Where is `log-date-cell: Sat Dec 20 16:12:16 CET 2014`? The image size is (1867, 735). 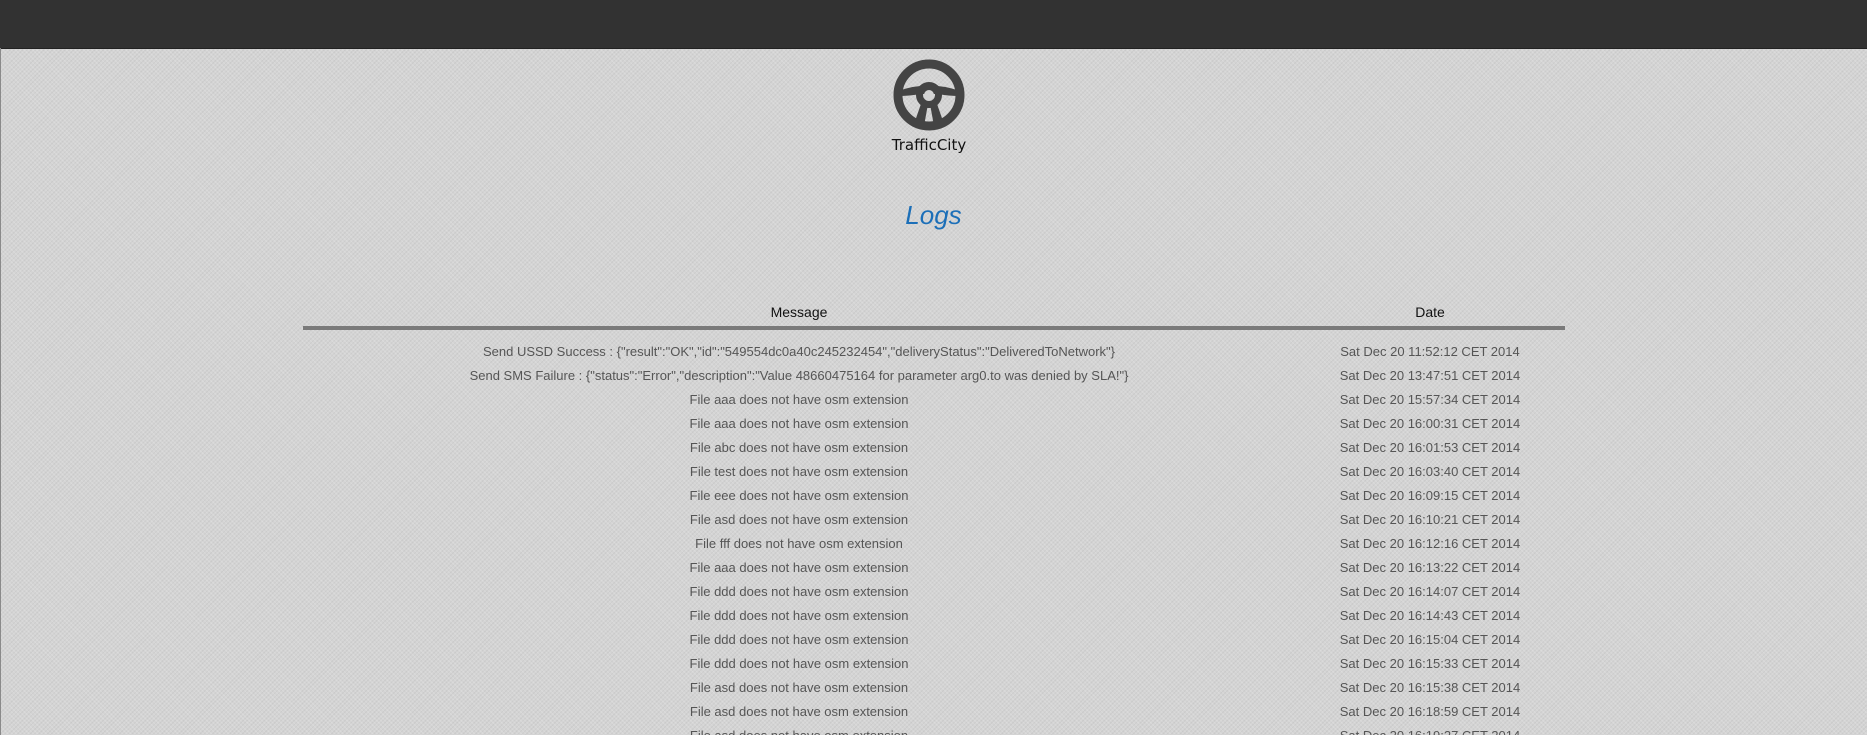 log-date-cell: Sat Dec 20 16:12:16 CET 2014 is located at coordinates (1430, 543).